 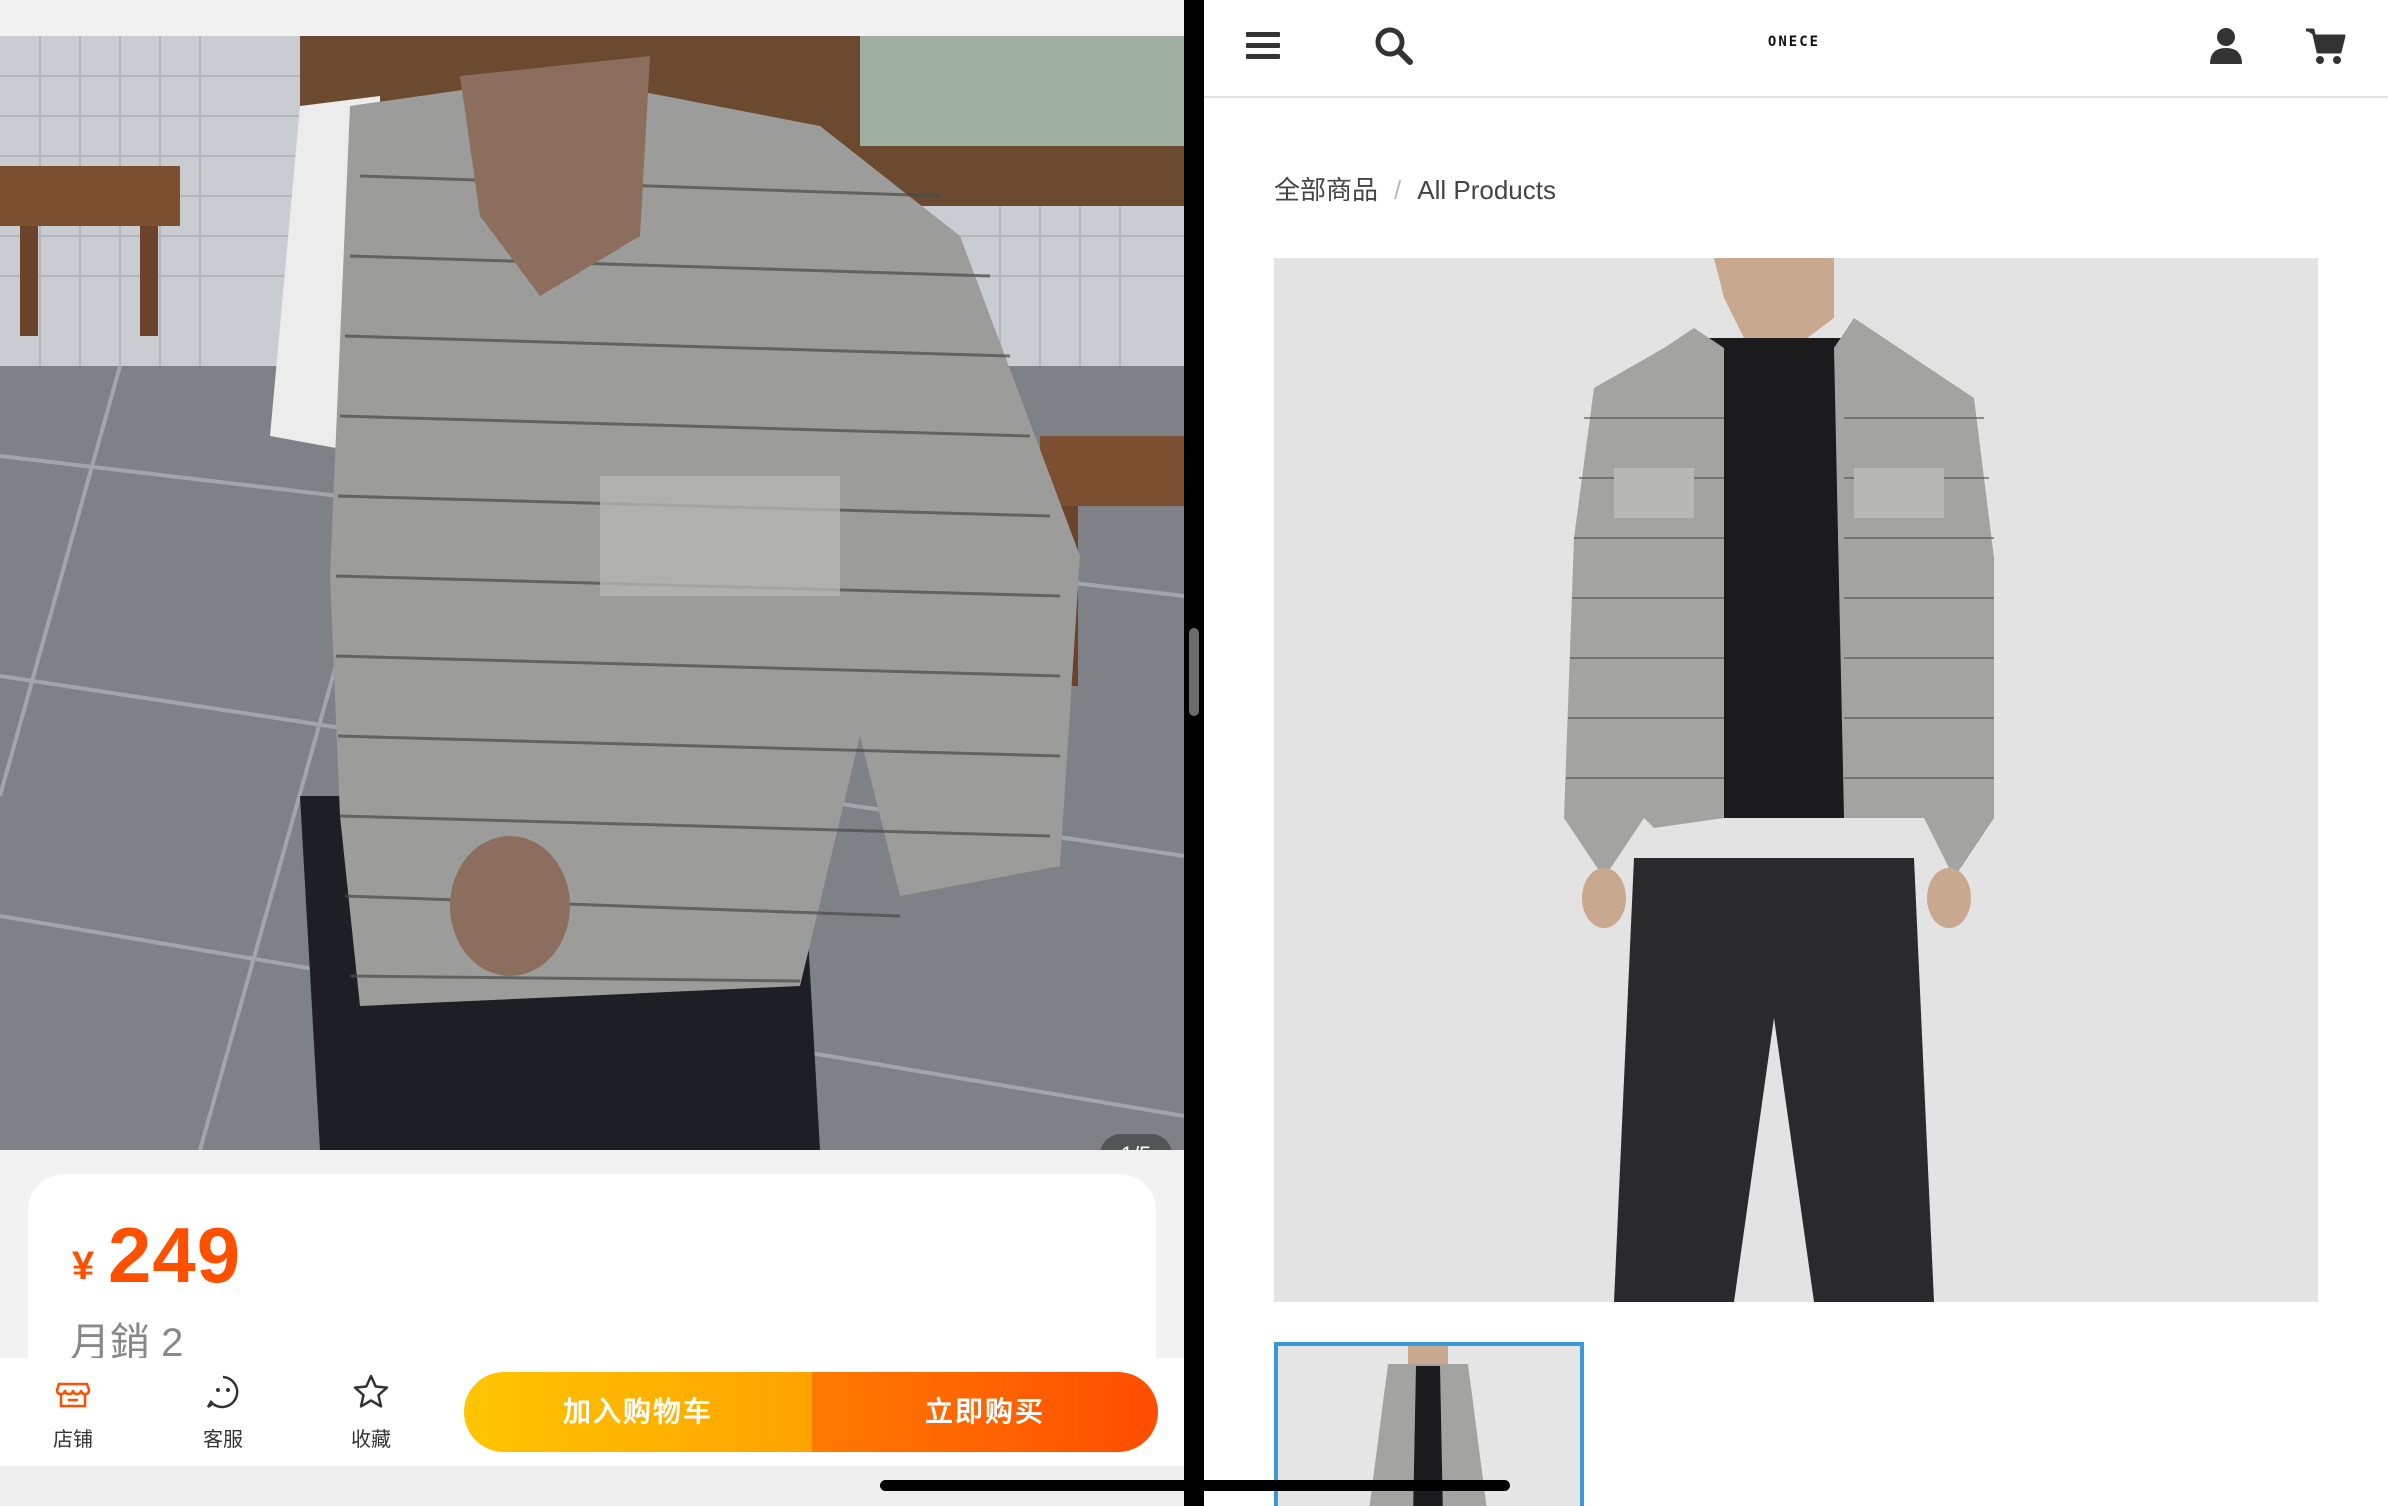 I want to click on favorite-label: 收藏, so click(x=371, y=1440).